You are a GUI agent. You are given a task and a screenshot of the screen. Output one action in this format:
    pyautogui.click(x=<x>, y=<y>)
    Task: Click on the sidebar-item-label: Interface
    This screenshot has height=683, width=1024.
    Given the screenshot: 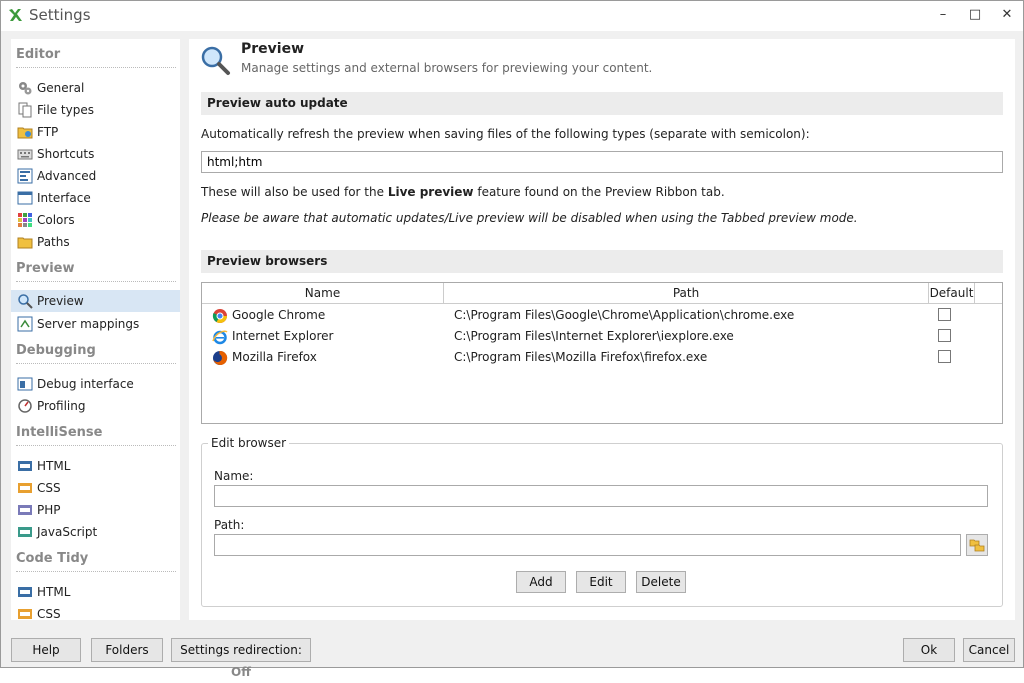 What is the action you would take?
    pyautogui.click(x=64, y=198)
    